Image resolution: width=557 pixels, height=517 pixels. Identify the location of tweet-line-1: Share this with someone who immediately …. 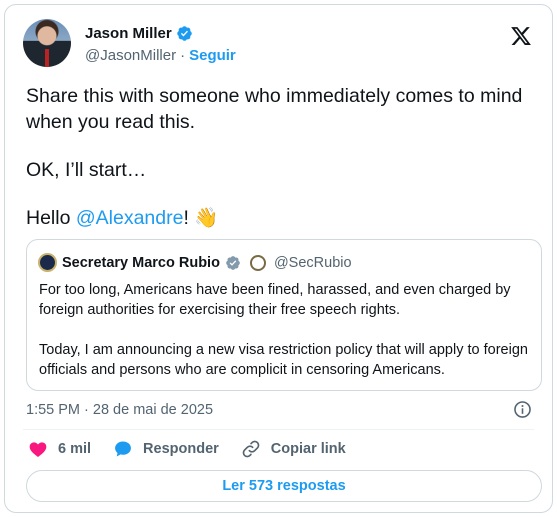
(274, 109).